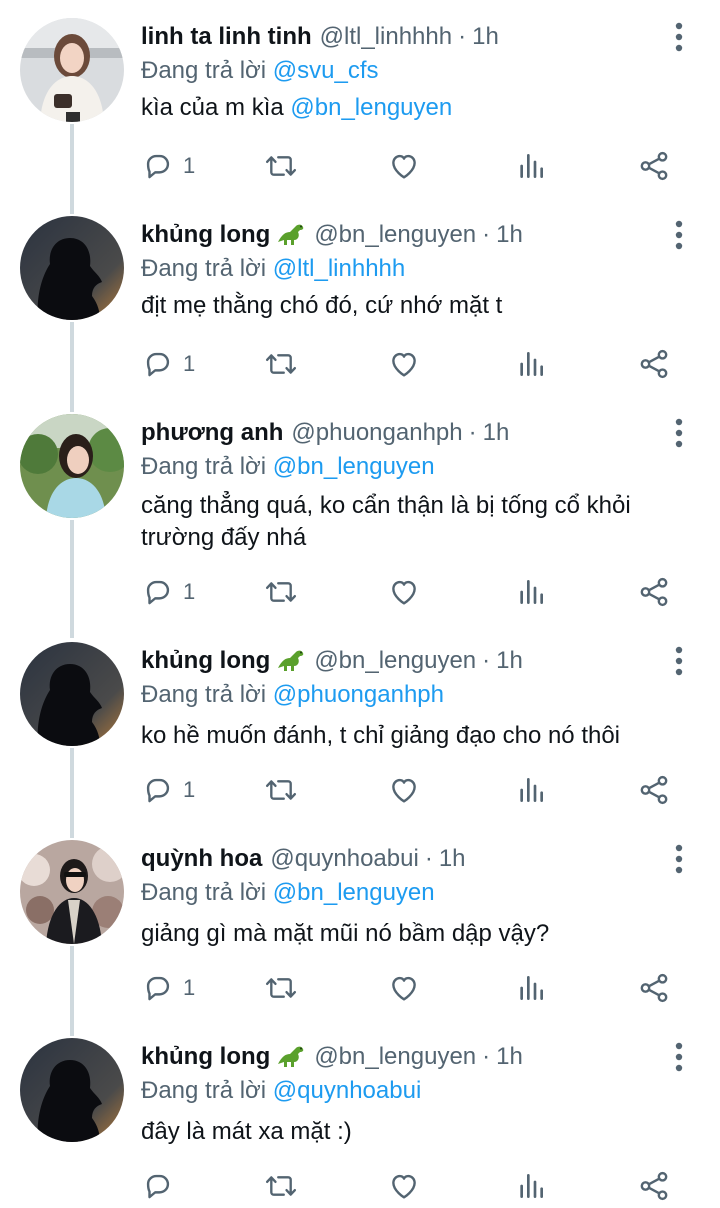  I want to click on user-handle: @phuonganhph, so click(376, 432).